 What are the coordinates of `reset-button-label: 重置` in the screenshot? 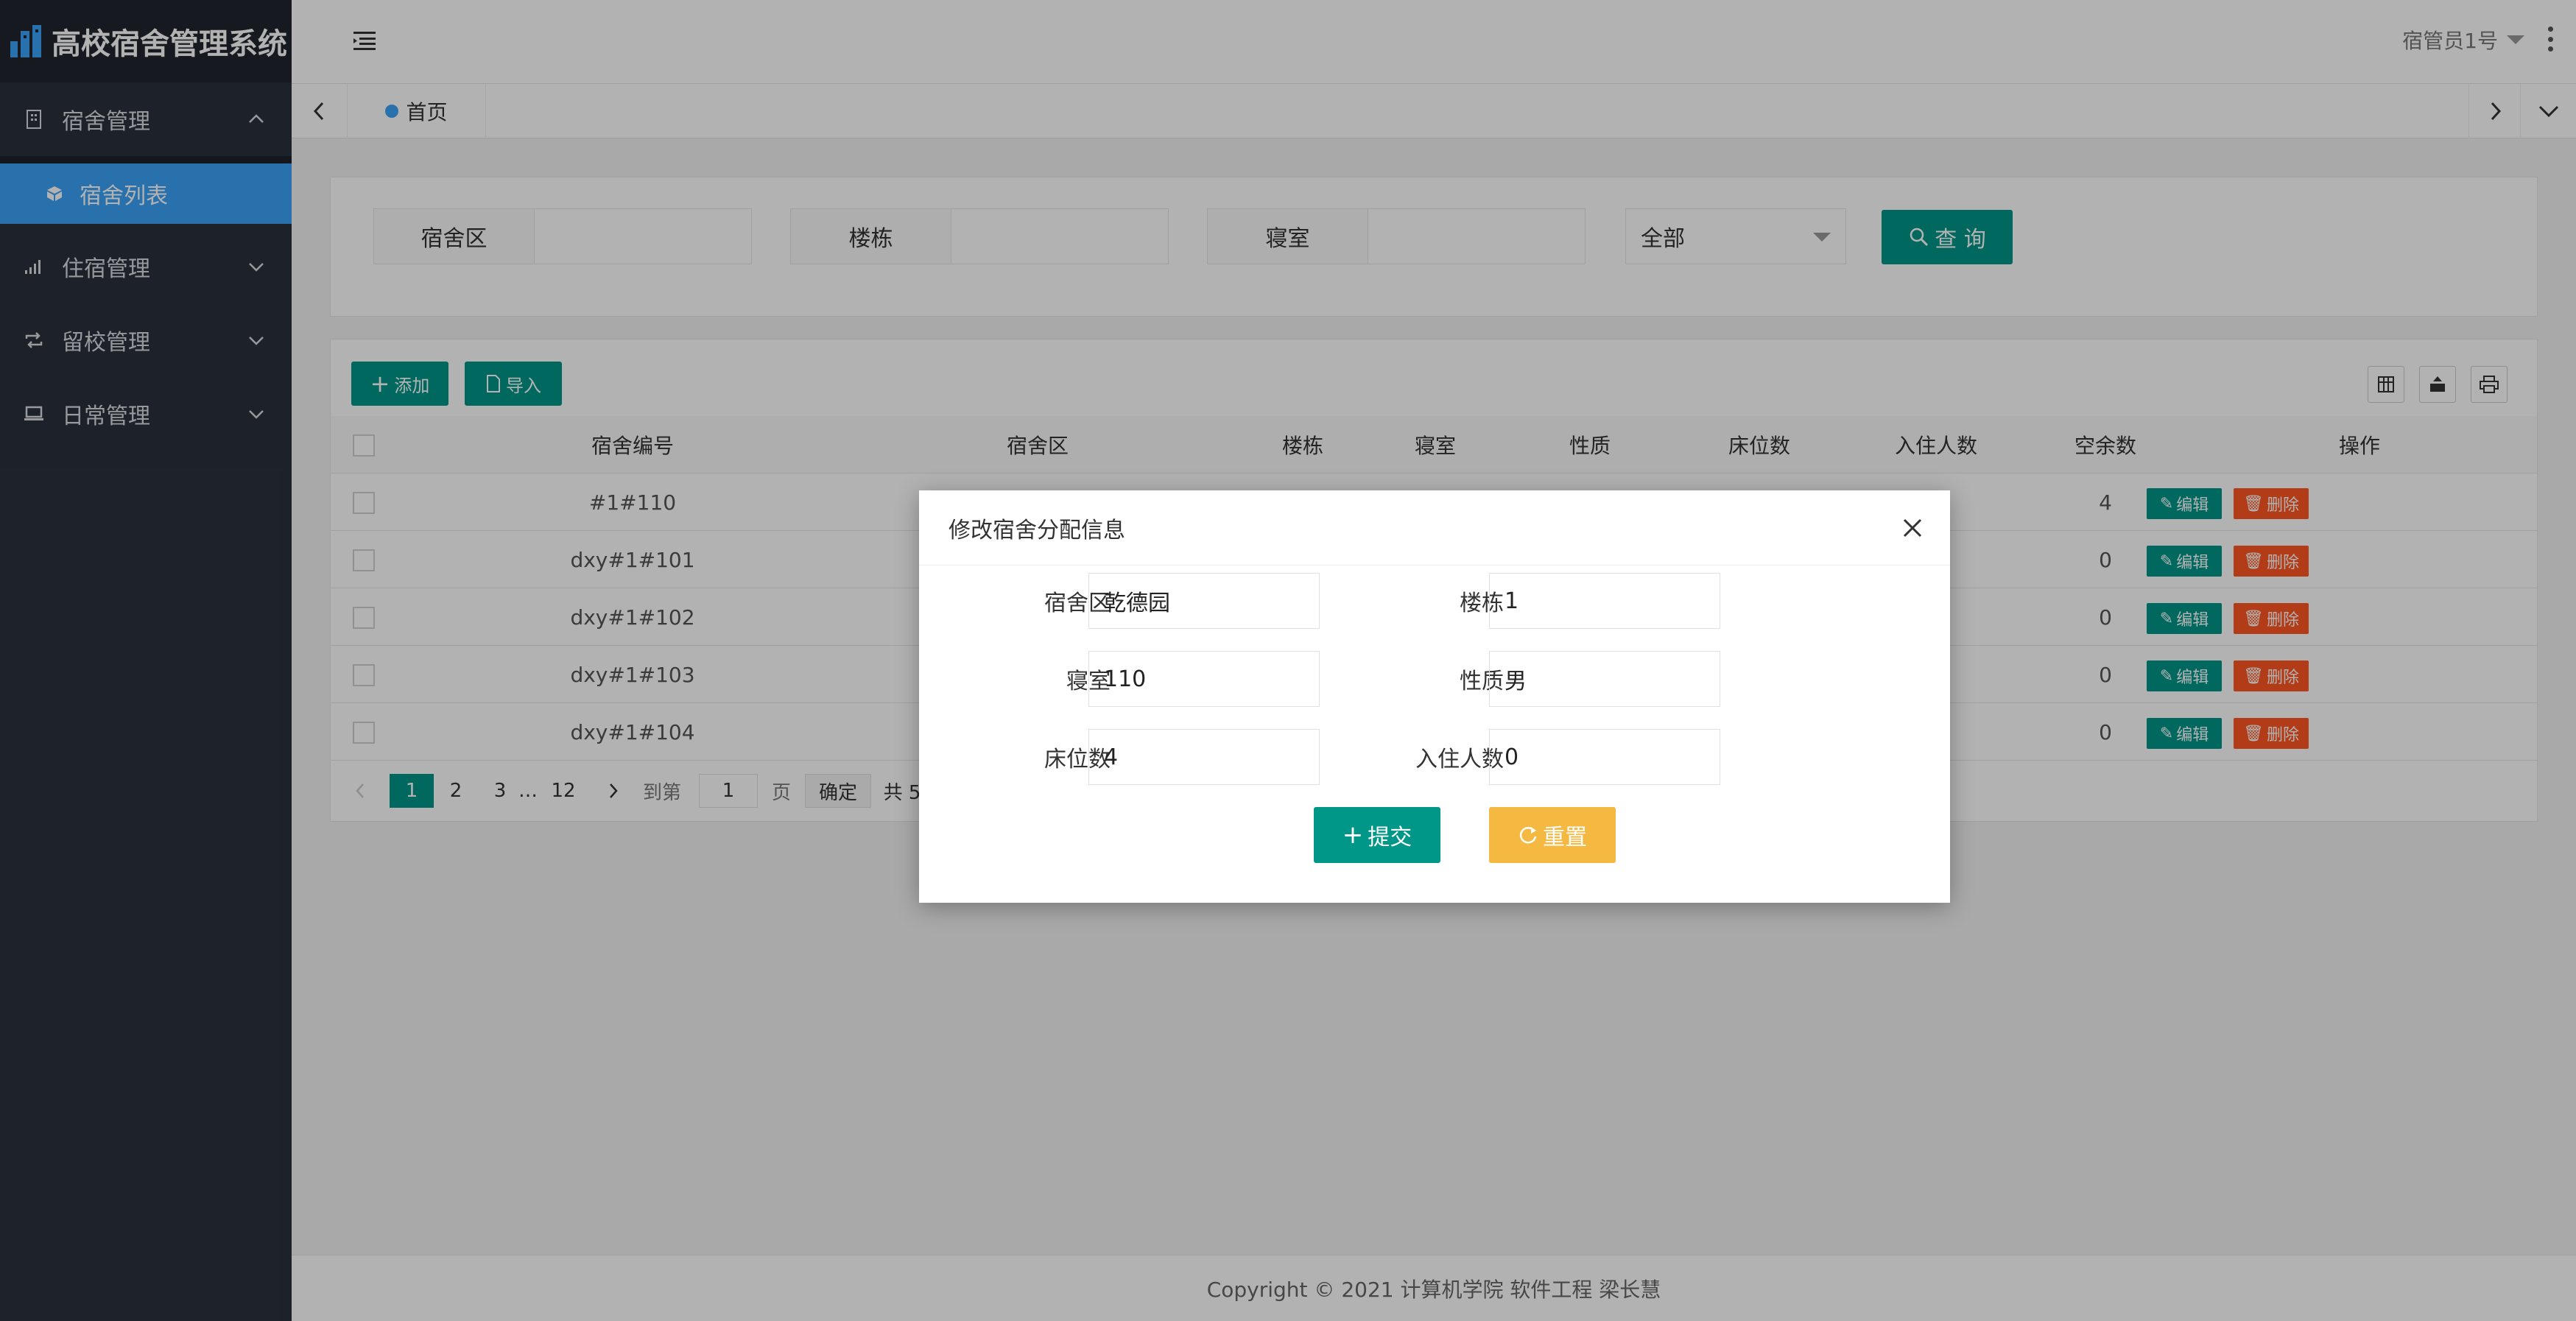 It's located at (1565, 837).